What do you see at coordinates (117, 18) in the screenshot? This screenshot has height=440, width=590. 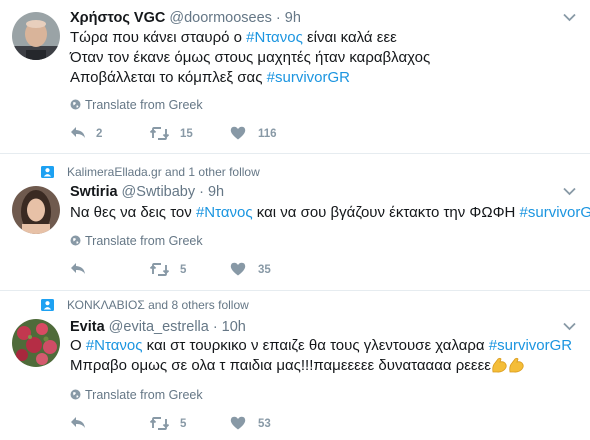 I see `display-name: Χρήστος VGC` at bounding box center [117, 18].